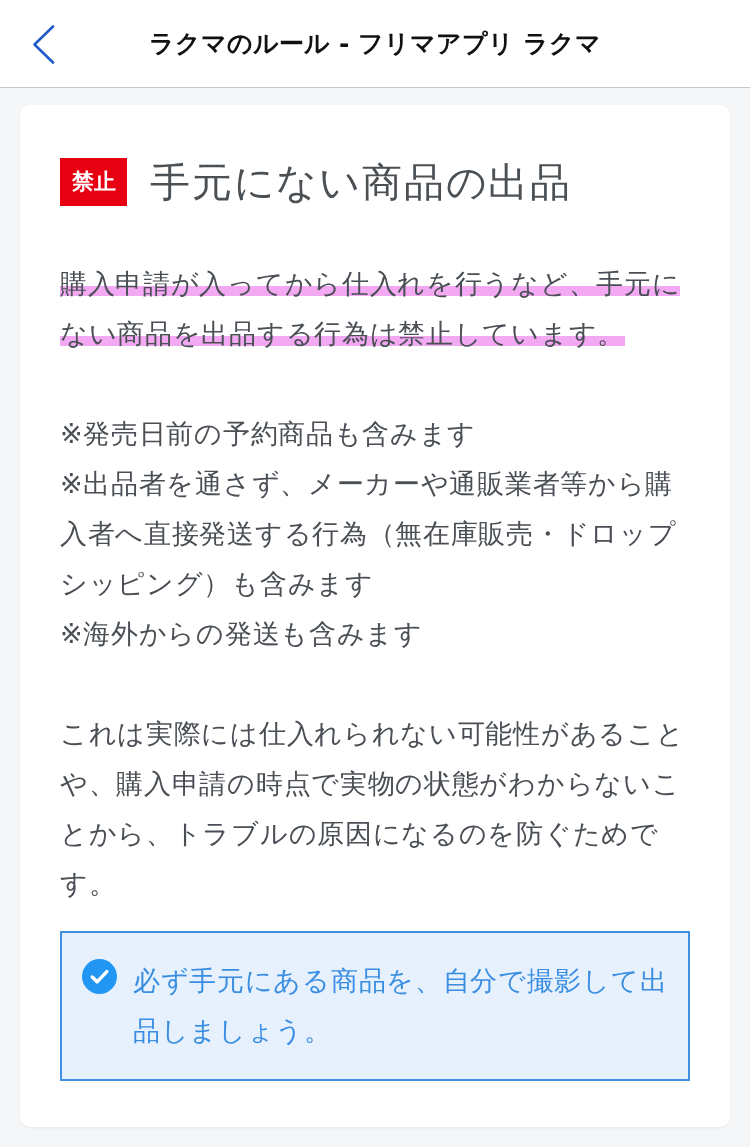 Image resolution: width=750 pixels, height=1147 pixels. I want to click on paragraph-text: 購入申請が入ってから仕入れを行うなど、手元にない商品を出品する行為は禁止しています。, so click(371, 309).